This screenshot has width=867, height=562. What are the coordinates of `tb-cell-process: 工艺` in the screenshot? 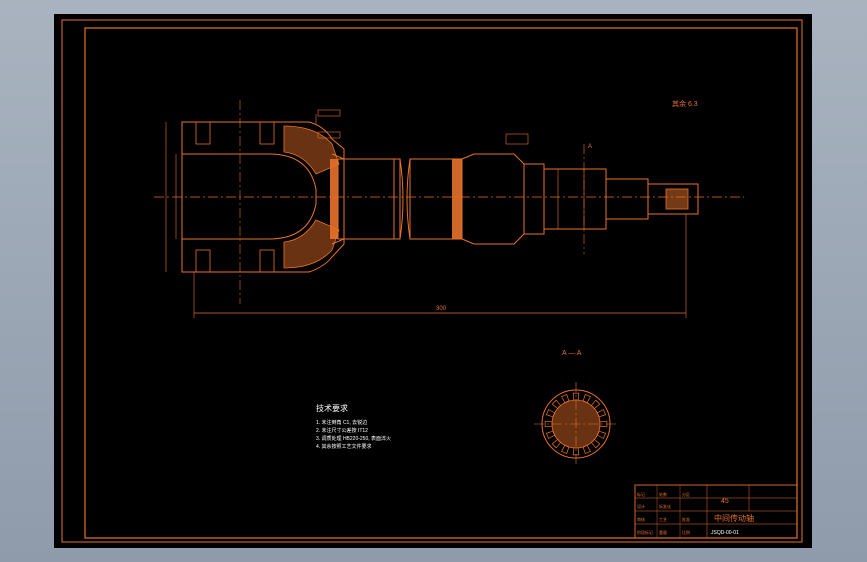 It's located at (663, 519).